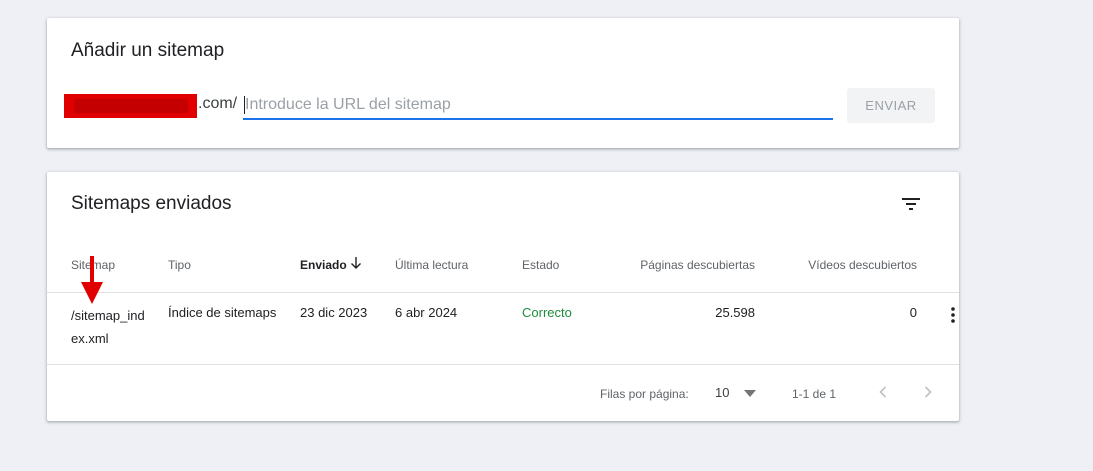 The height and width of the screenshot is (471, 1093). Describe the element at coordinates (108, 327) in the screenshot. I see `cell-sitemap: /sitemap_index.xml` at that location.